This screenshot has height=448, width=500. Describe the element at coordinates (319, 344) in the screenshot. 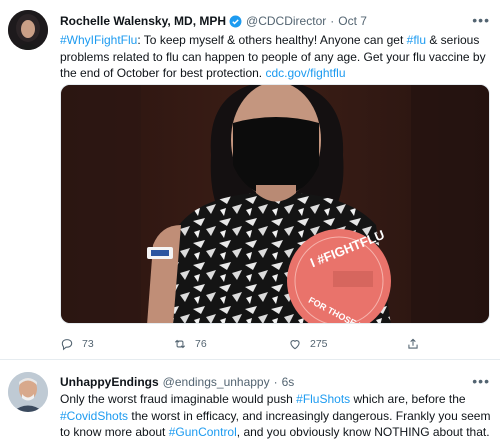

I see `like-count: 275` at that location.